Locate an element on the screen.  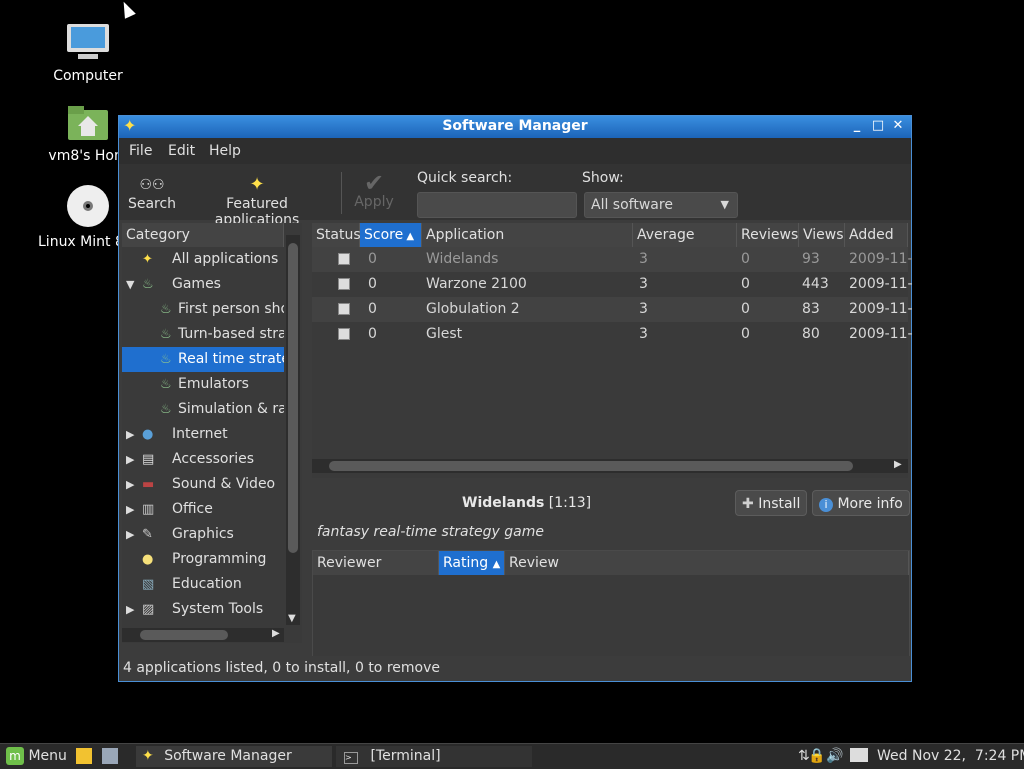
star-icon: ✦ is located at coordinates (147, 259).